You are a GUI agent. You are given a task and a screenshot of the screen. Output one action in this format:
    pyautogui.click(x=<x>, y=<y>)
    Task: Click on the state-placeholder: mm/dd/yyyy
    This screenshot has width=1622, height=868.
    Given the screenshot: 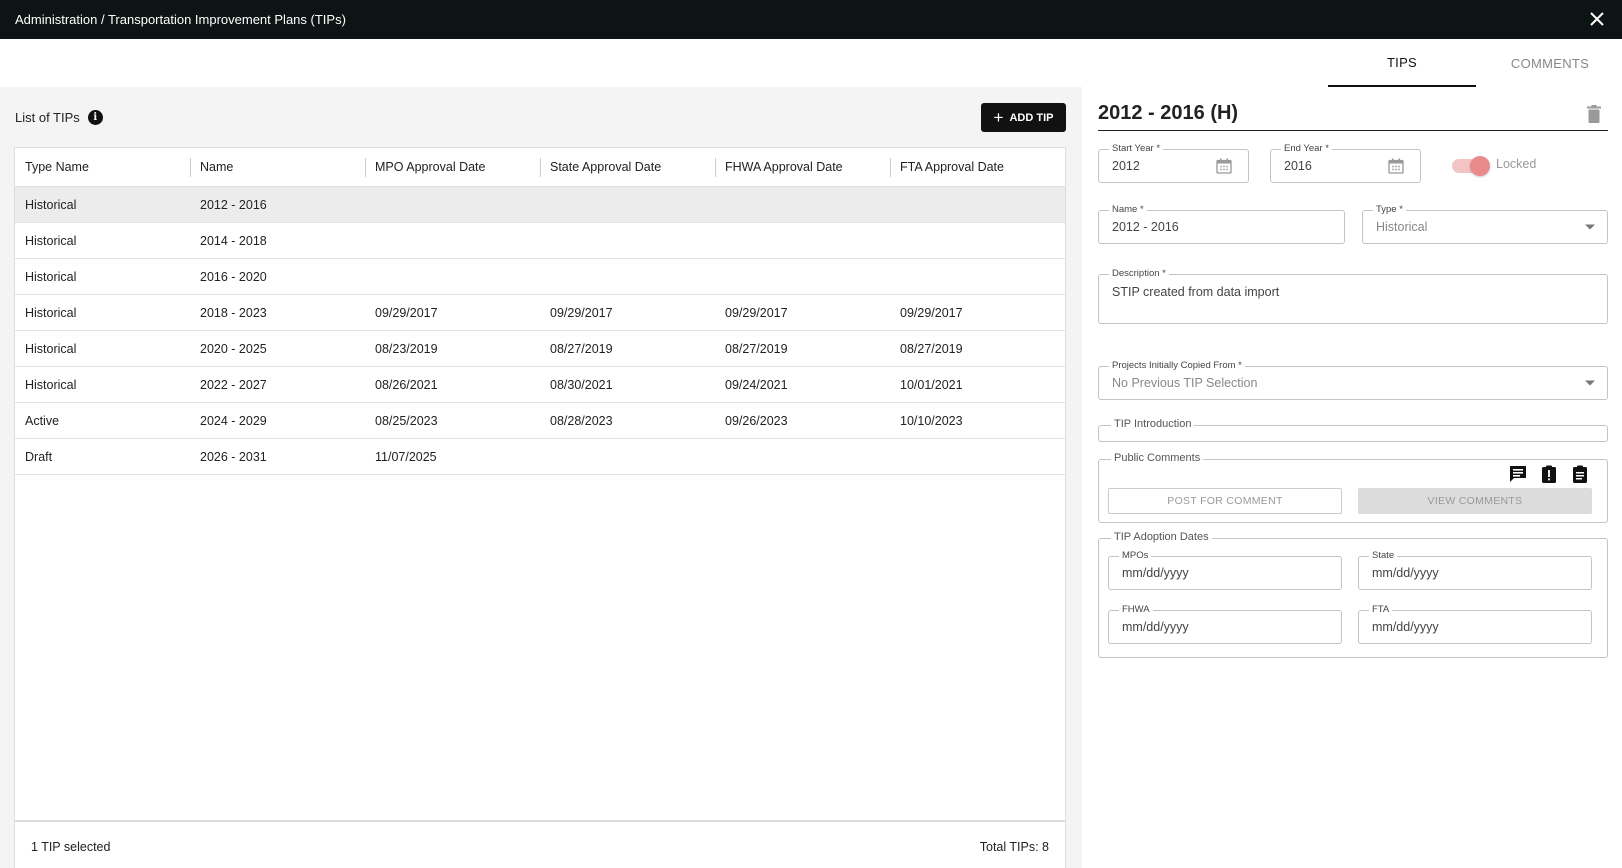 What is the action you would take?
    pyautogui.click(x=1405, y=573)
    